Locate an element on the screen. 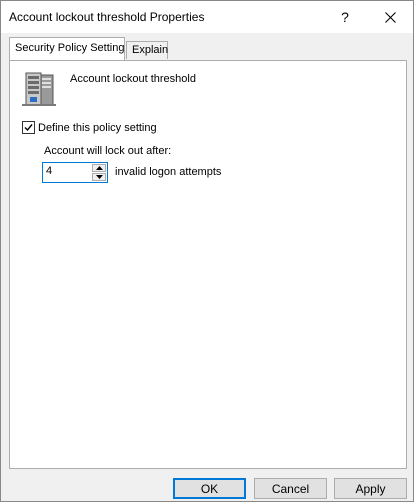 The image size is (414, 502). chevron-up-icon is located at coordinates (99, 168).